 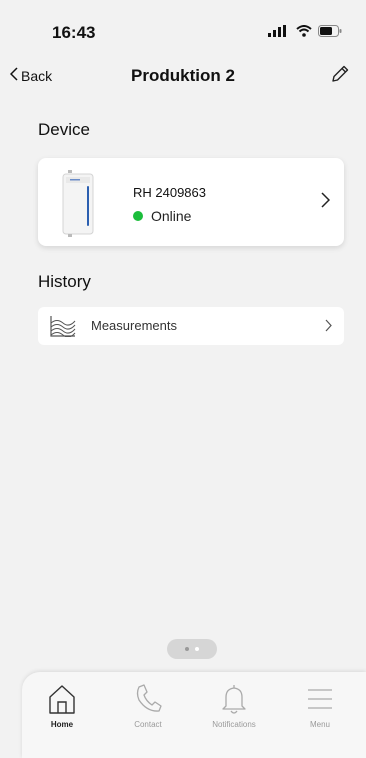 I want to click on menu-icon, so click(x=320, y=699).